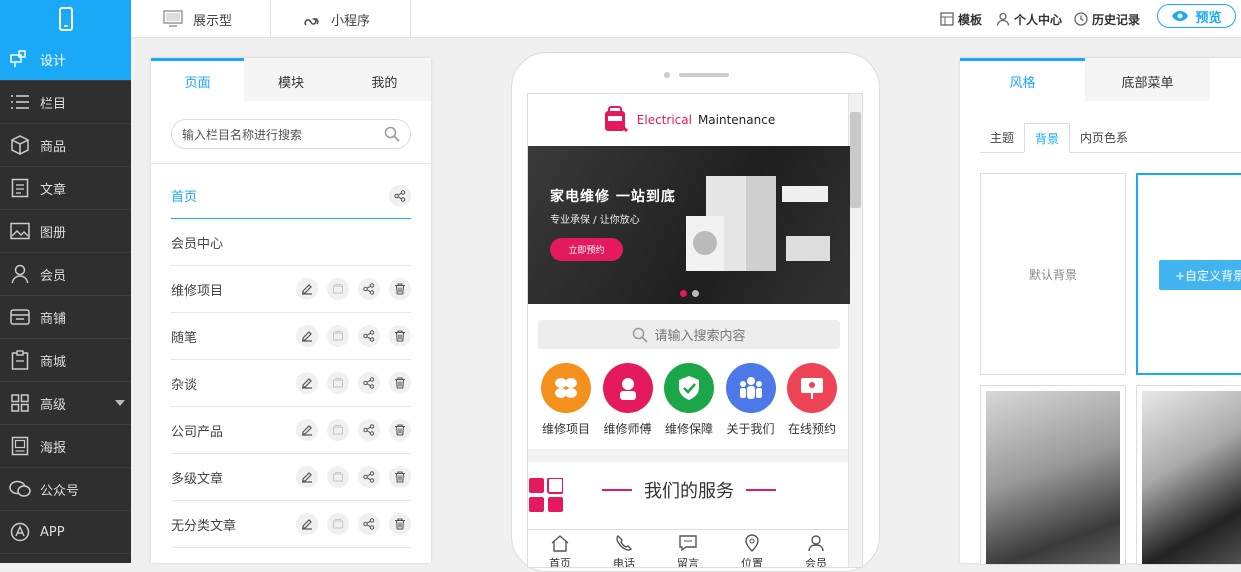 Image resolution: width=1241 pixels, height=572 pixels. I want to click on page-row-label: 随笔, so click(184, 338).